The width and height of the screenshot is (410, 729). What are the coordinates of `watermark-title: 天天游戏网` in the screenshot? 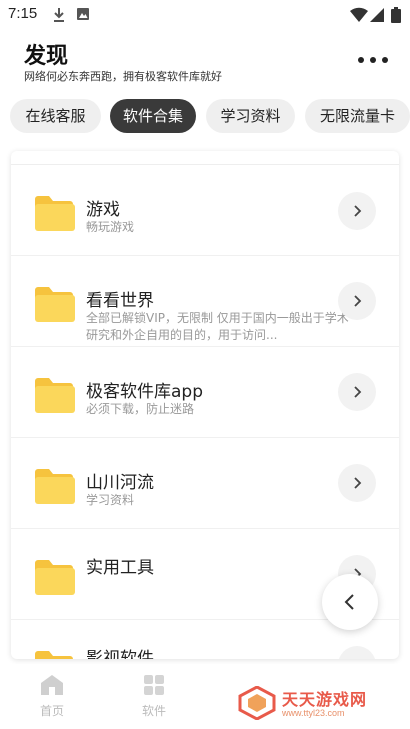 It's located at (325, 699).